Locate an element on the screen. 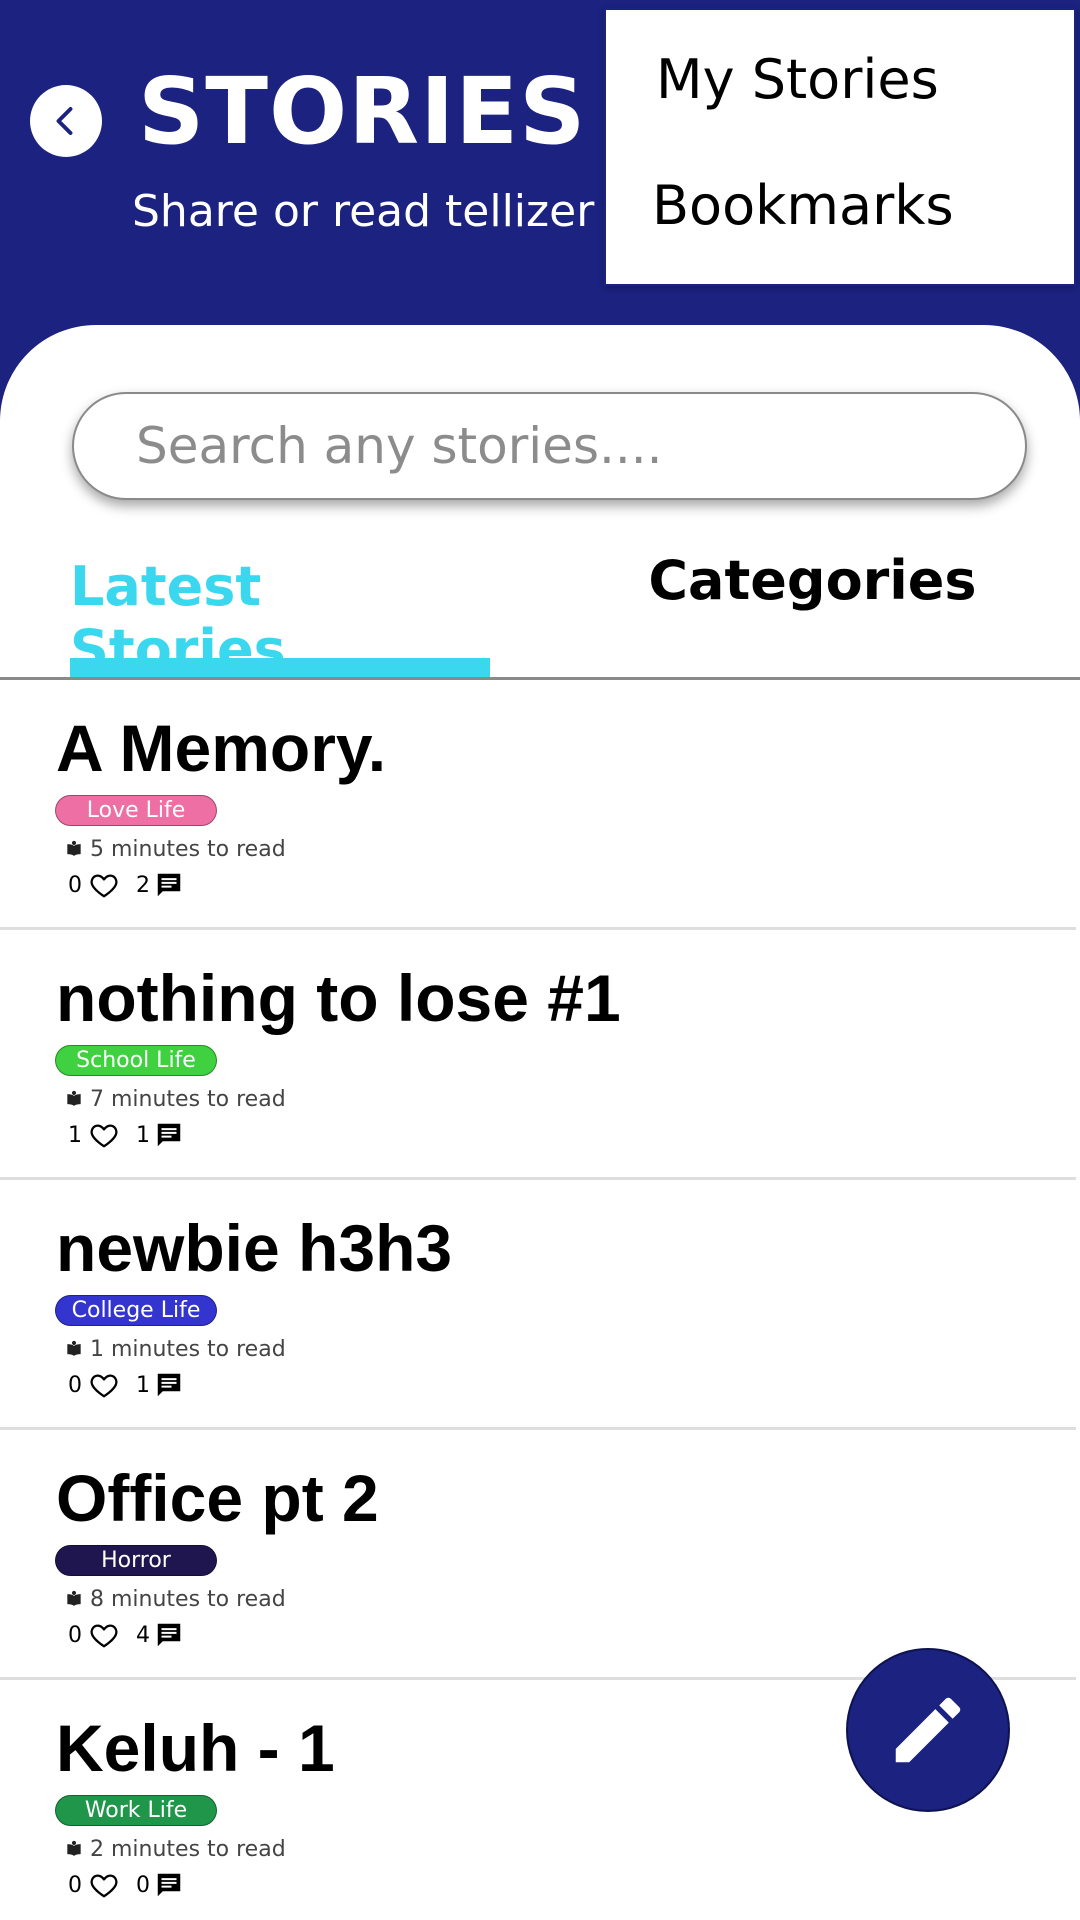  story-title: A Memory. is located at coordinates (221, 748).